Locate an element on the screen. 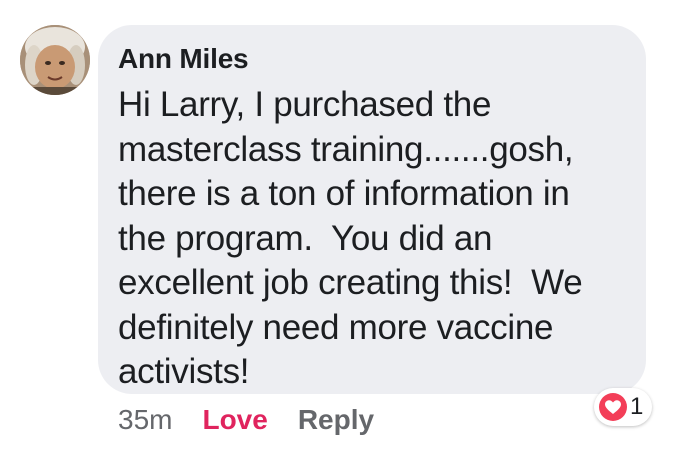 Image resolution: width=700 pixels, height=461 pixels. comment-timestamp: 35m is located at coordinates (145, 420).